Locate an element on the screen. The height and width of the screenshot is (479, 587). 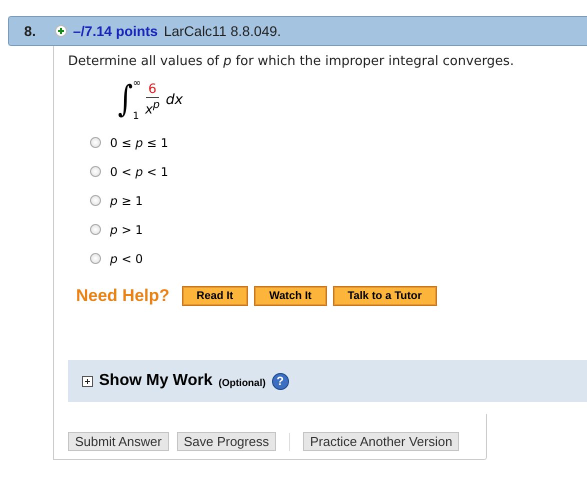
action-button: Practice Another Version is located at coordinates (381, 441).